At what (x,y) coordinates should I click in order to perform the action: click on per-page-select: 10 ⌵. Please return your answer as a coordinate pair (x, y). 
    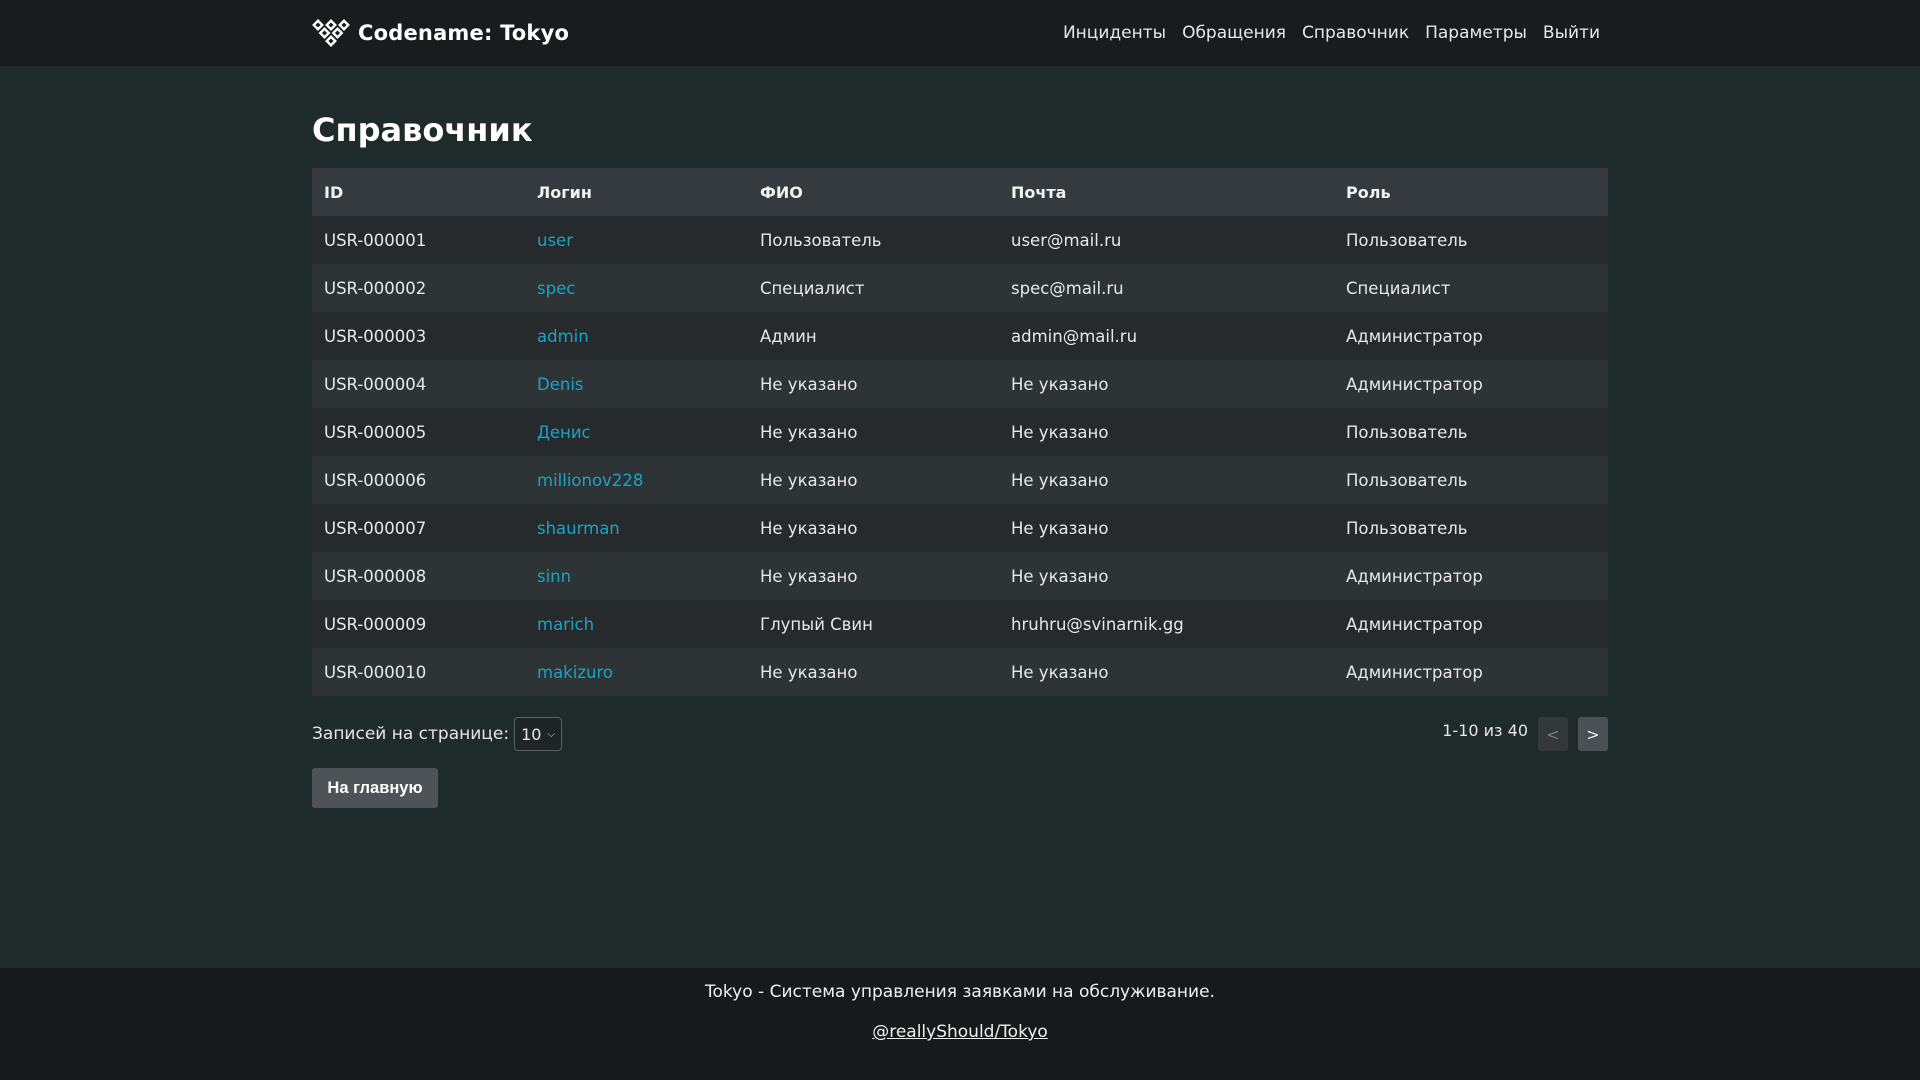
    Looking at the image, I should click on (538, 734).